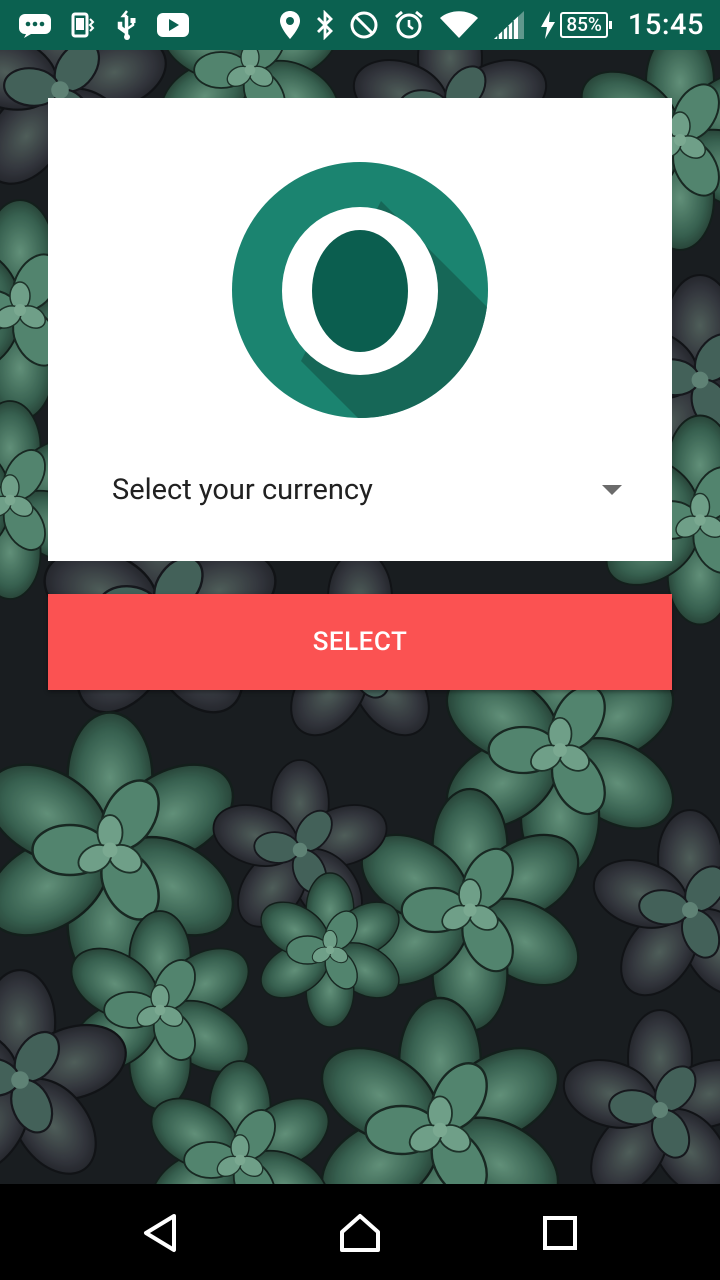 The width and height of the screenshot is (720, 1280). Describe the element at coordinates (83, 25) in the screenshot. I see `vibrate-icon` at that location.